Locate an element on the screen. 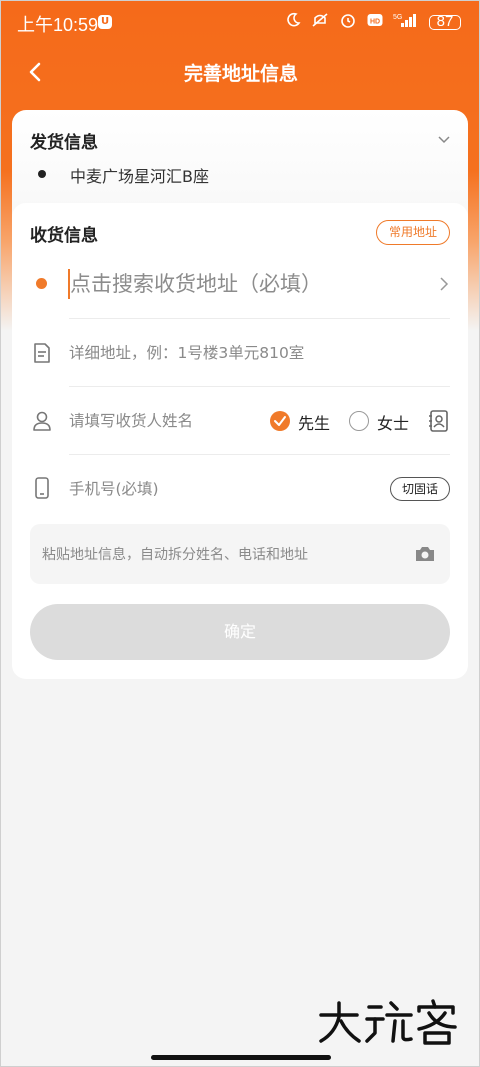 The image size is (480, 1067). document-icon is located at coordinates (42, 353).